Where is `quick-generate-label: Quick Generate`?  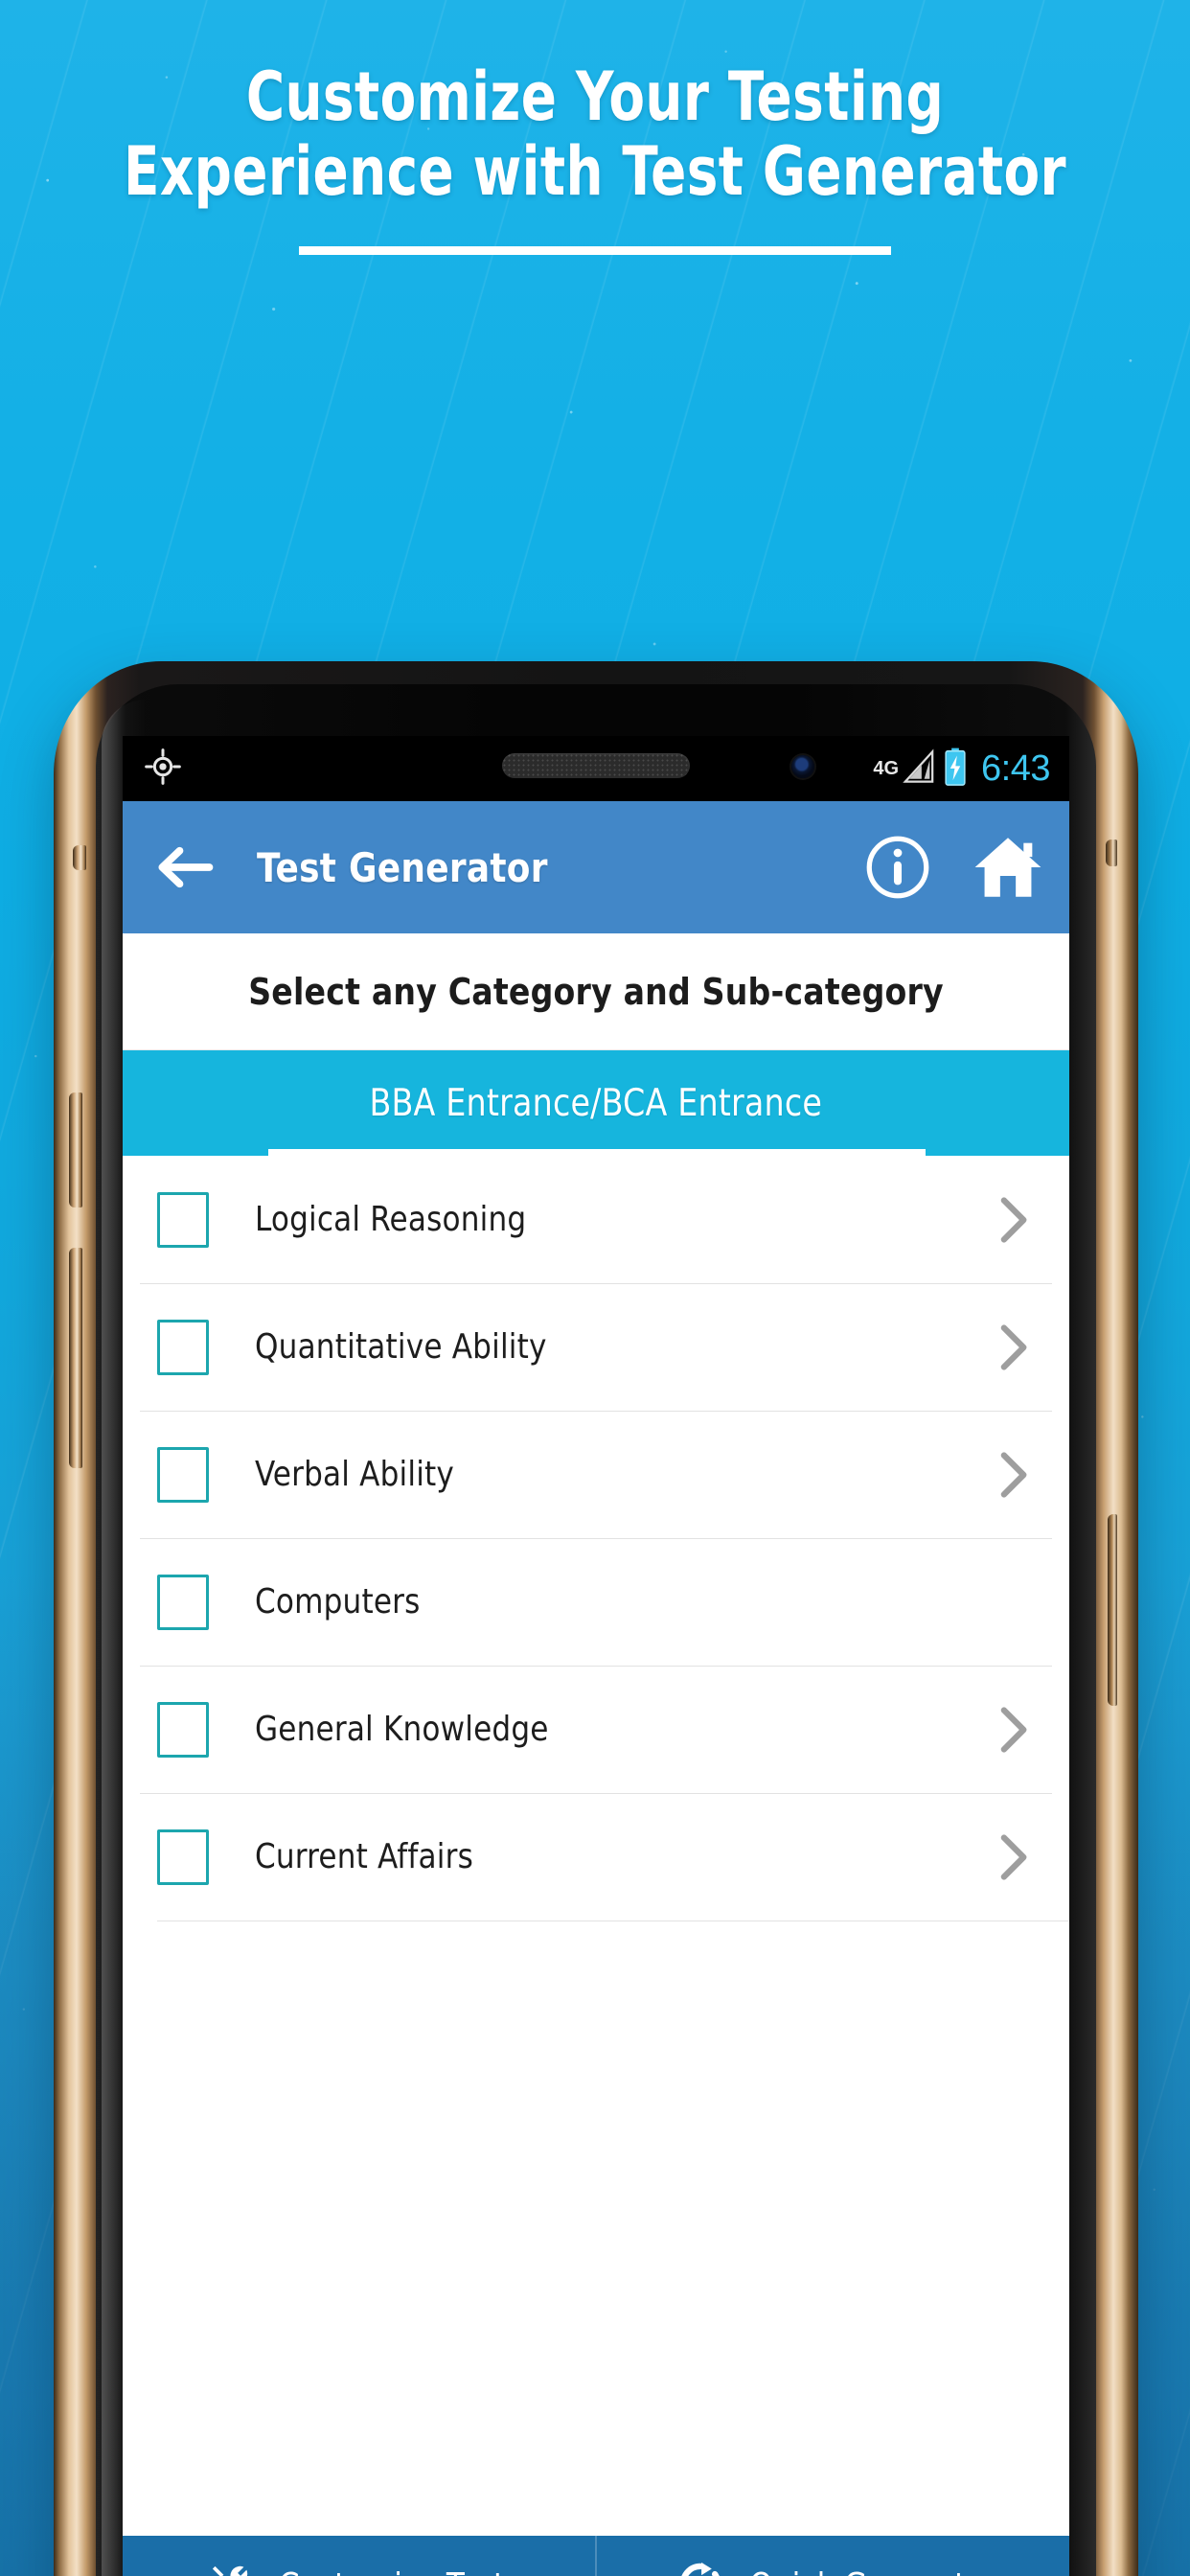 quick-generate-label: Quick Generate is located at coordinates (867, 2571).